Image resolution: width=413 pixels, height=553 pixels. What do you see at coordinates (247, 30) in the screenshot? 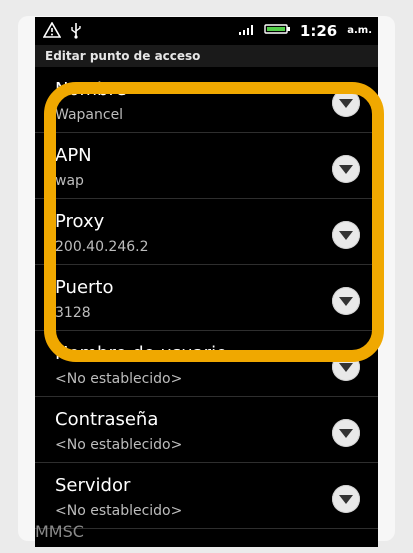
I see `signal-icon` at bounding box center [247, 30].